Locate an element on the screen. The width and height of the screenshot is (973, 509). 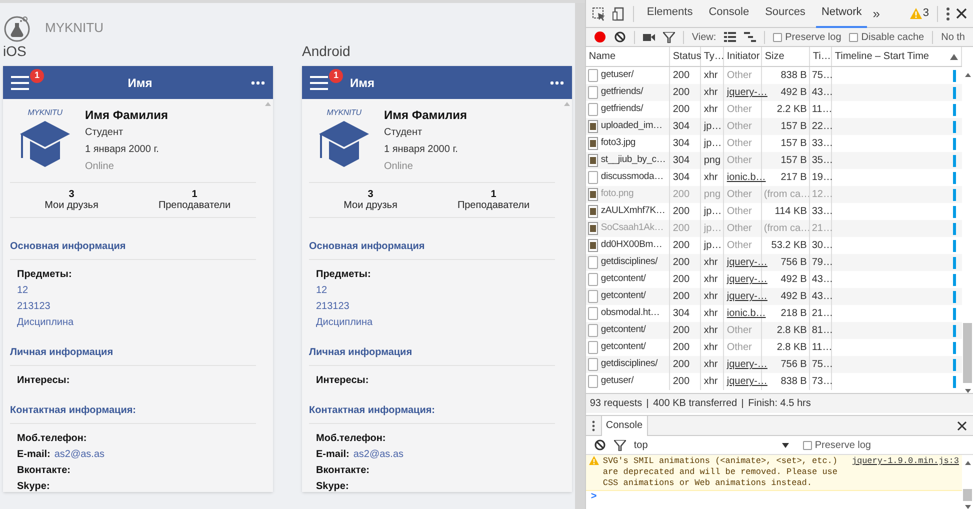
devtools-tab: Sources is located at coordinates (785, 14).